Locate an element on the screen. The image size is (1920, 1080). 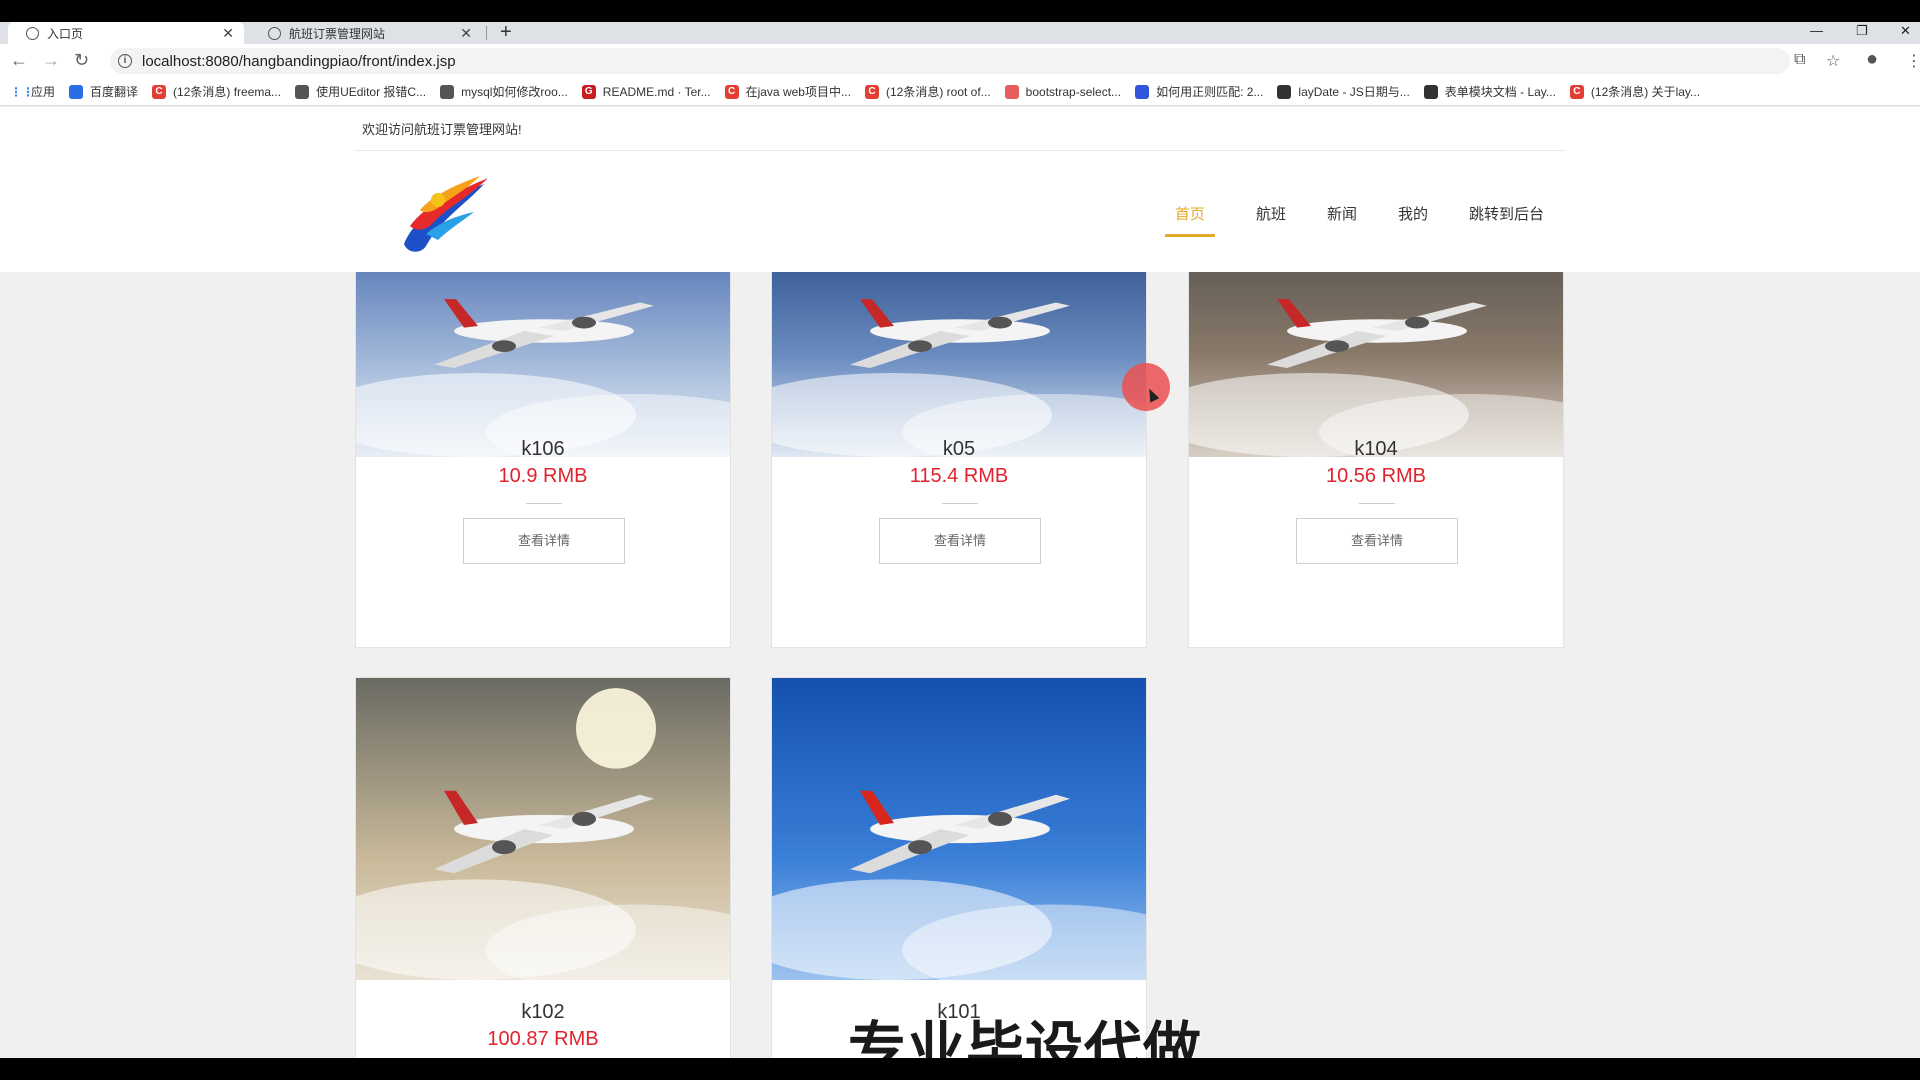
bookmark-label: 应用 is located at coordinates (43, 92).